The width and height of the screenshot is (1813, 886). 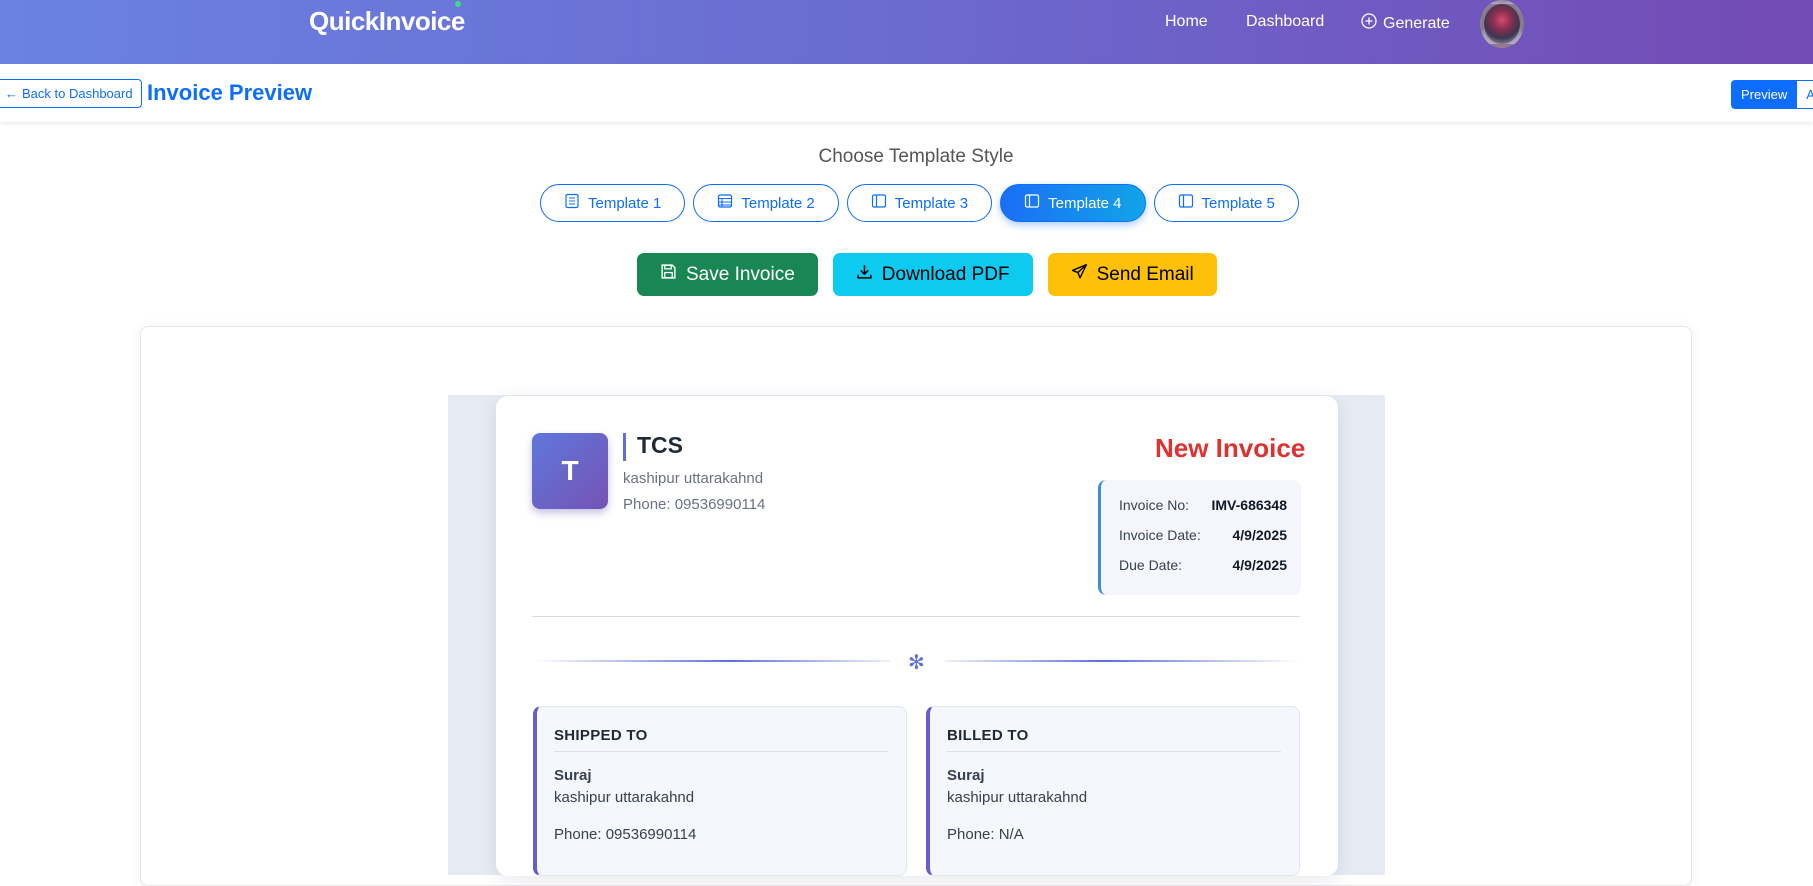 I want to click on download-pdf-button: Download PDF, so click(x=932, y=274).